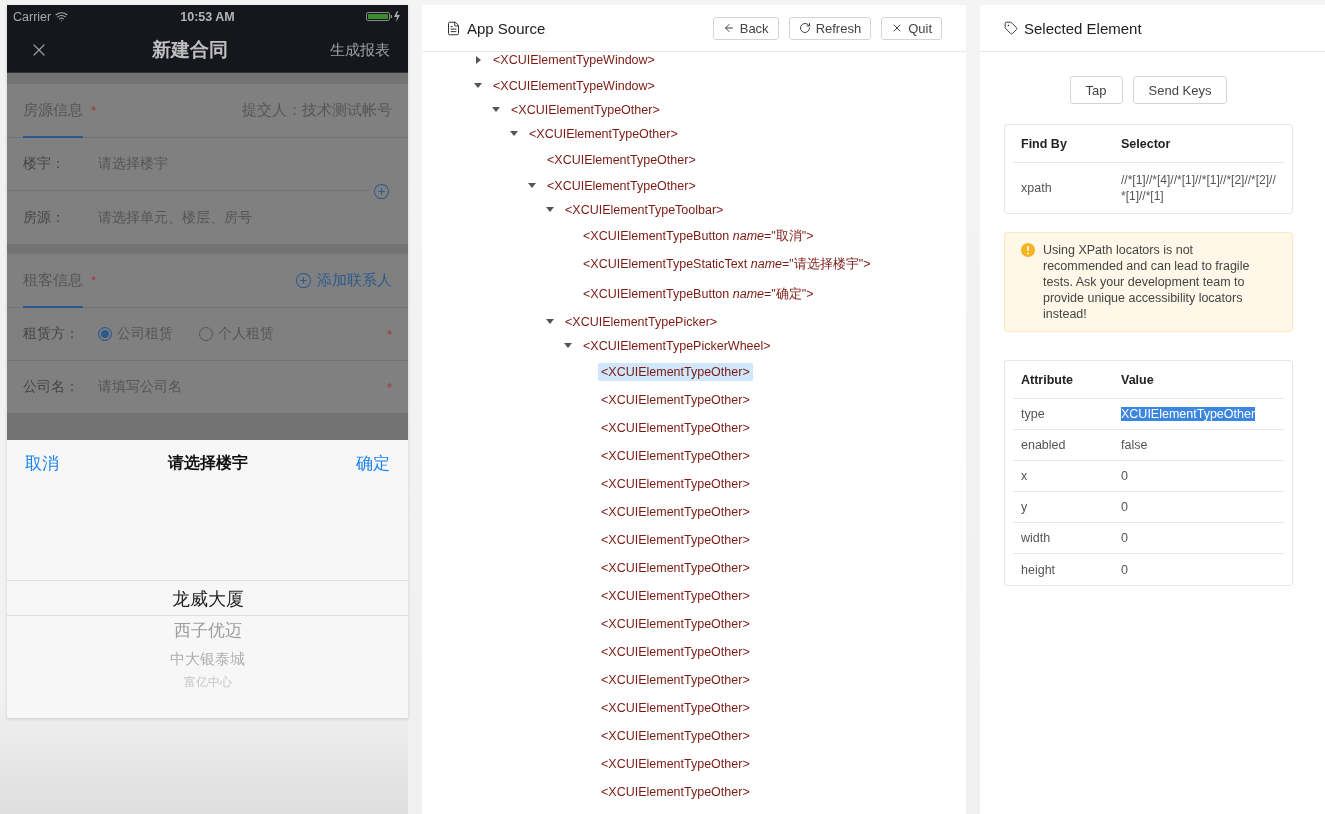 This screenshot has height=814, width=1325. What do you see at coordinates (207, 598) in the screenshot?
I see `picker-option: 龙威大厦` at bounding box center [207, 598].